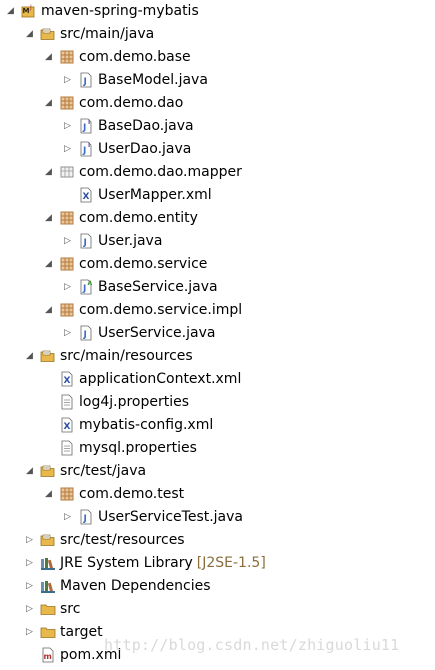 The width and height of the screenshot is (435, 670). I want to click on tree-item: ▷ Maven Dependencies, so click(116, 586).